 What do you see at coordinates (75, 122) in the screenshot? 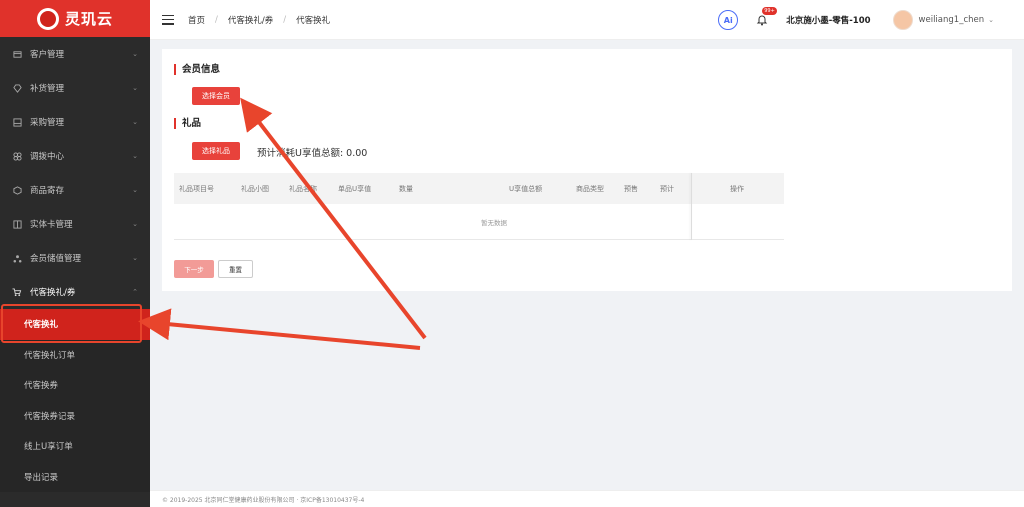
I see `sidebar-item-purchase: 采购管理 ⌄` at bounding box center [75, 122].